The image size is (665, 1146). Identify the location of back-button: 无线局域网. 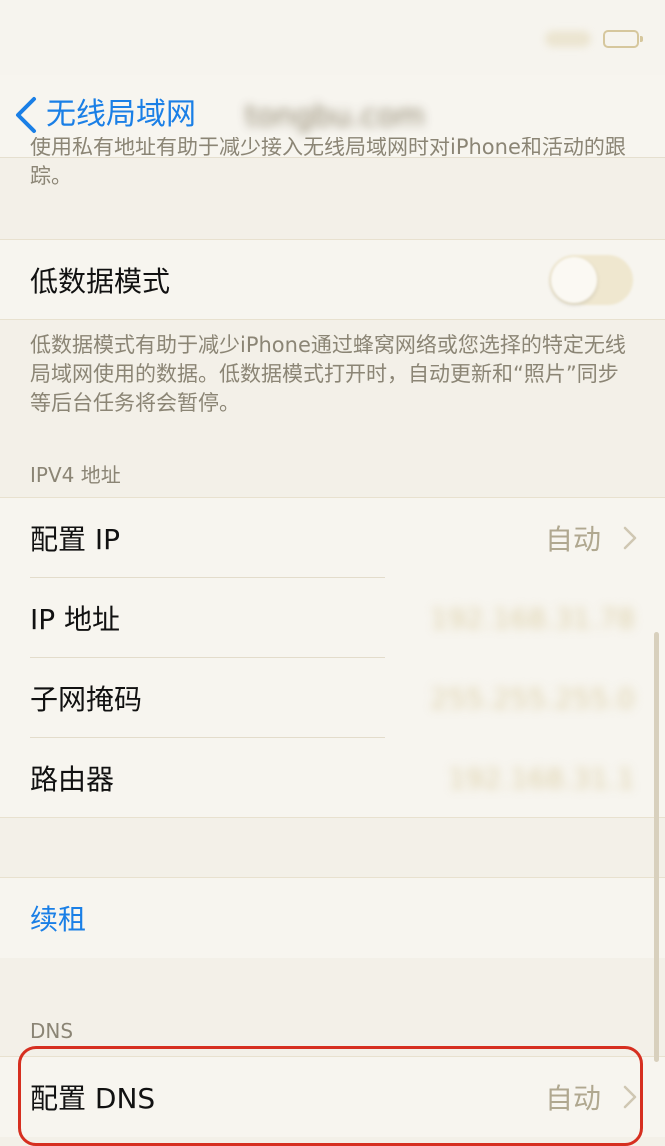
(104, 115).